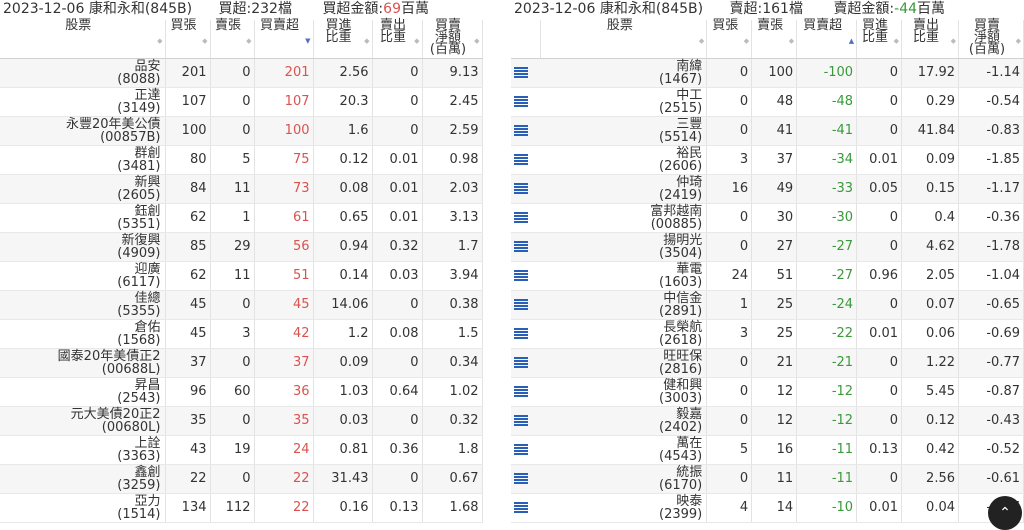  I want to click on stock-cell: 萬在 (4543), so click(624, 450).